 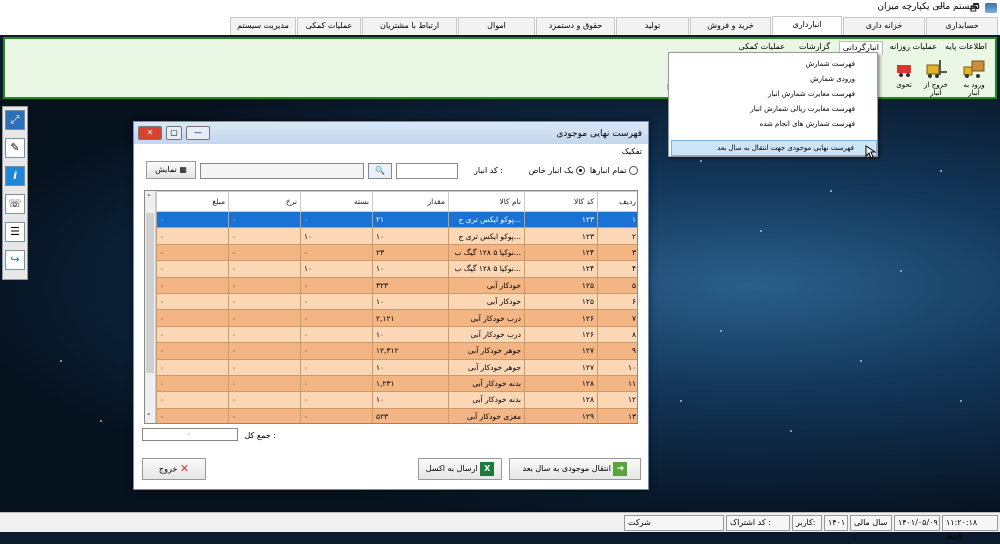 I want to click on table-row: ۰ ۰ ۰ ۳۲۳ خودکار آبی ۱۲۵ ۵, so click(x=396, y=285).